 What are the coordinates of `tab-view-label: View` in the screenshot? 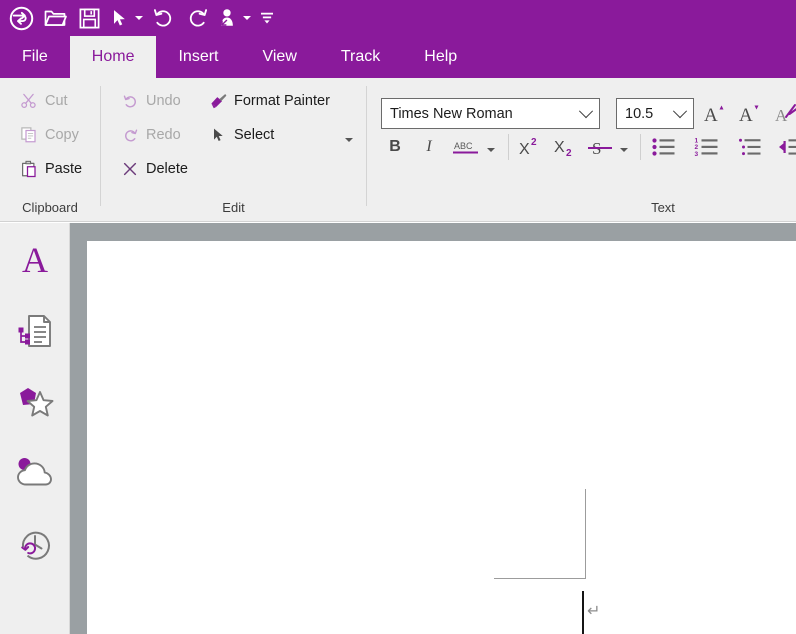 It's located at (279, 56).